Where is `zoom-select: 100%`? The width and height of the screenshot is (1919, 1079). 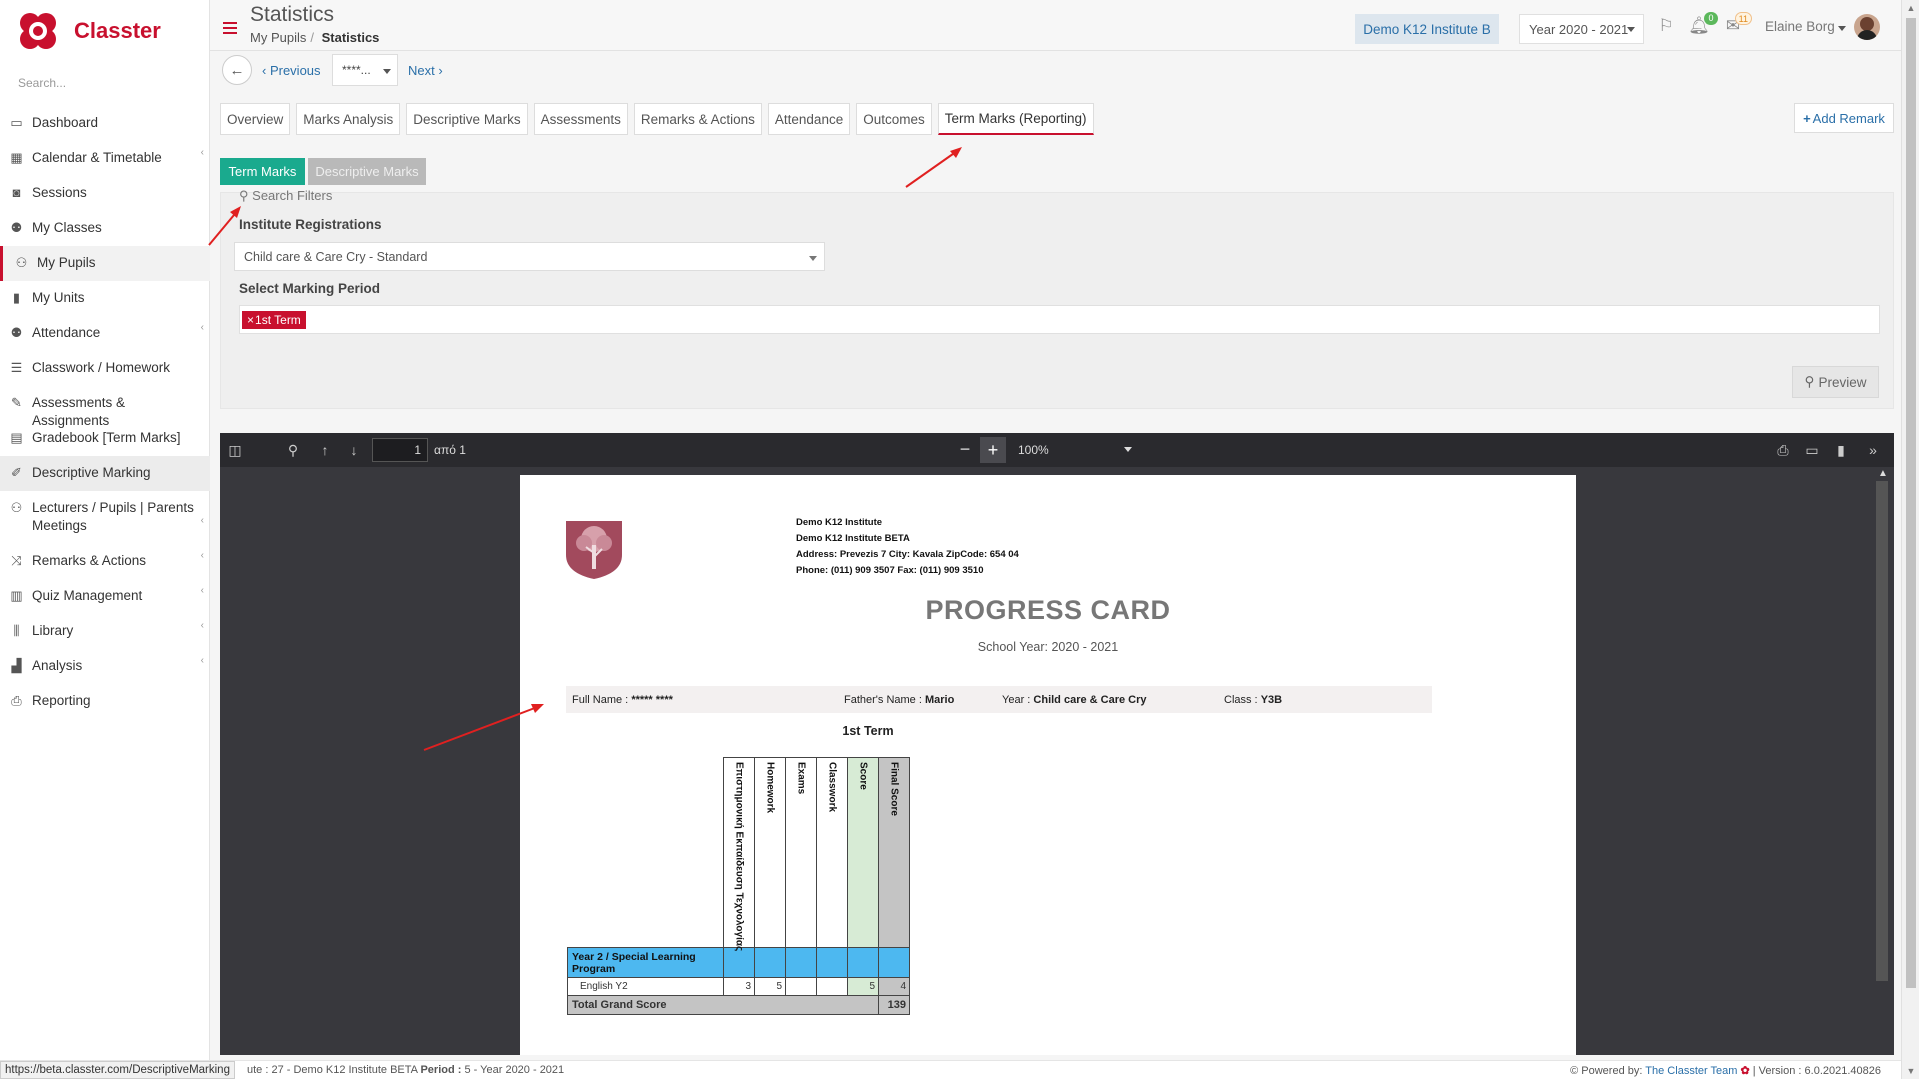 zoom-select: 100% is located at coordinates (1075, 450).